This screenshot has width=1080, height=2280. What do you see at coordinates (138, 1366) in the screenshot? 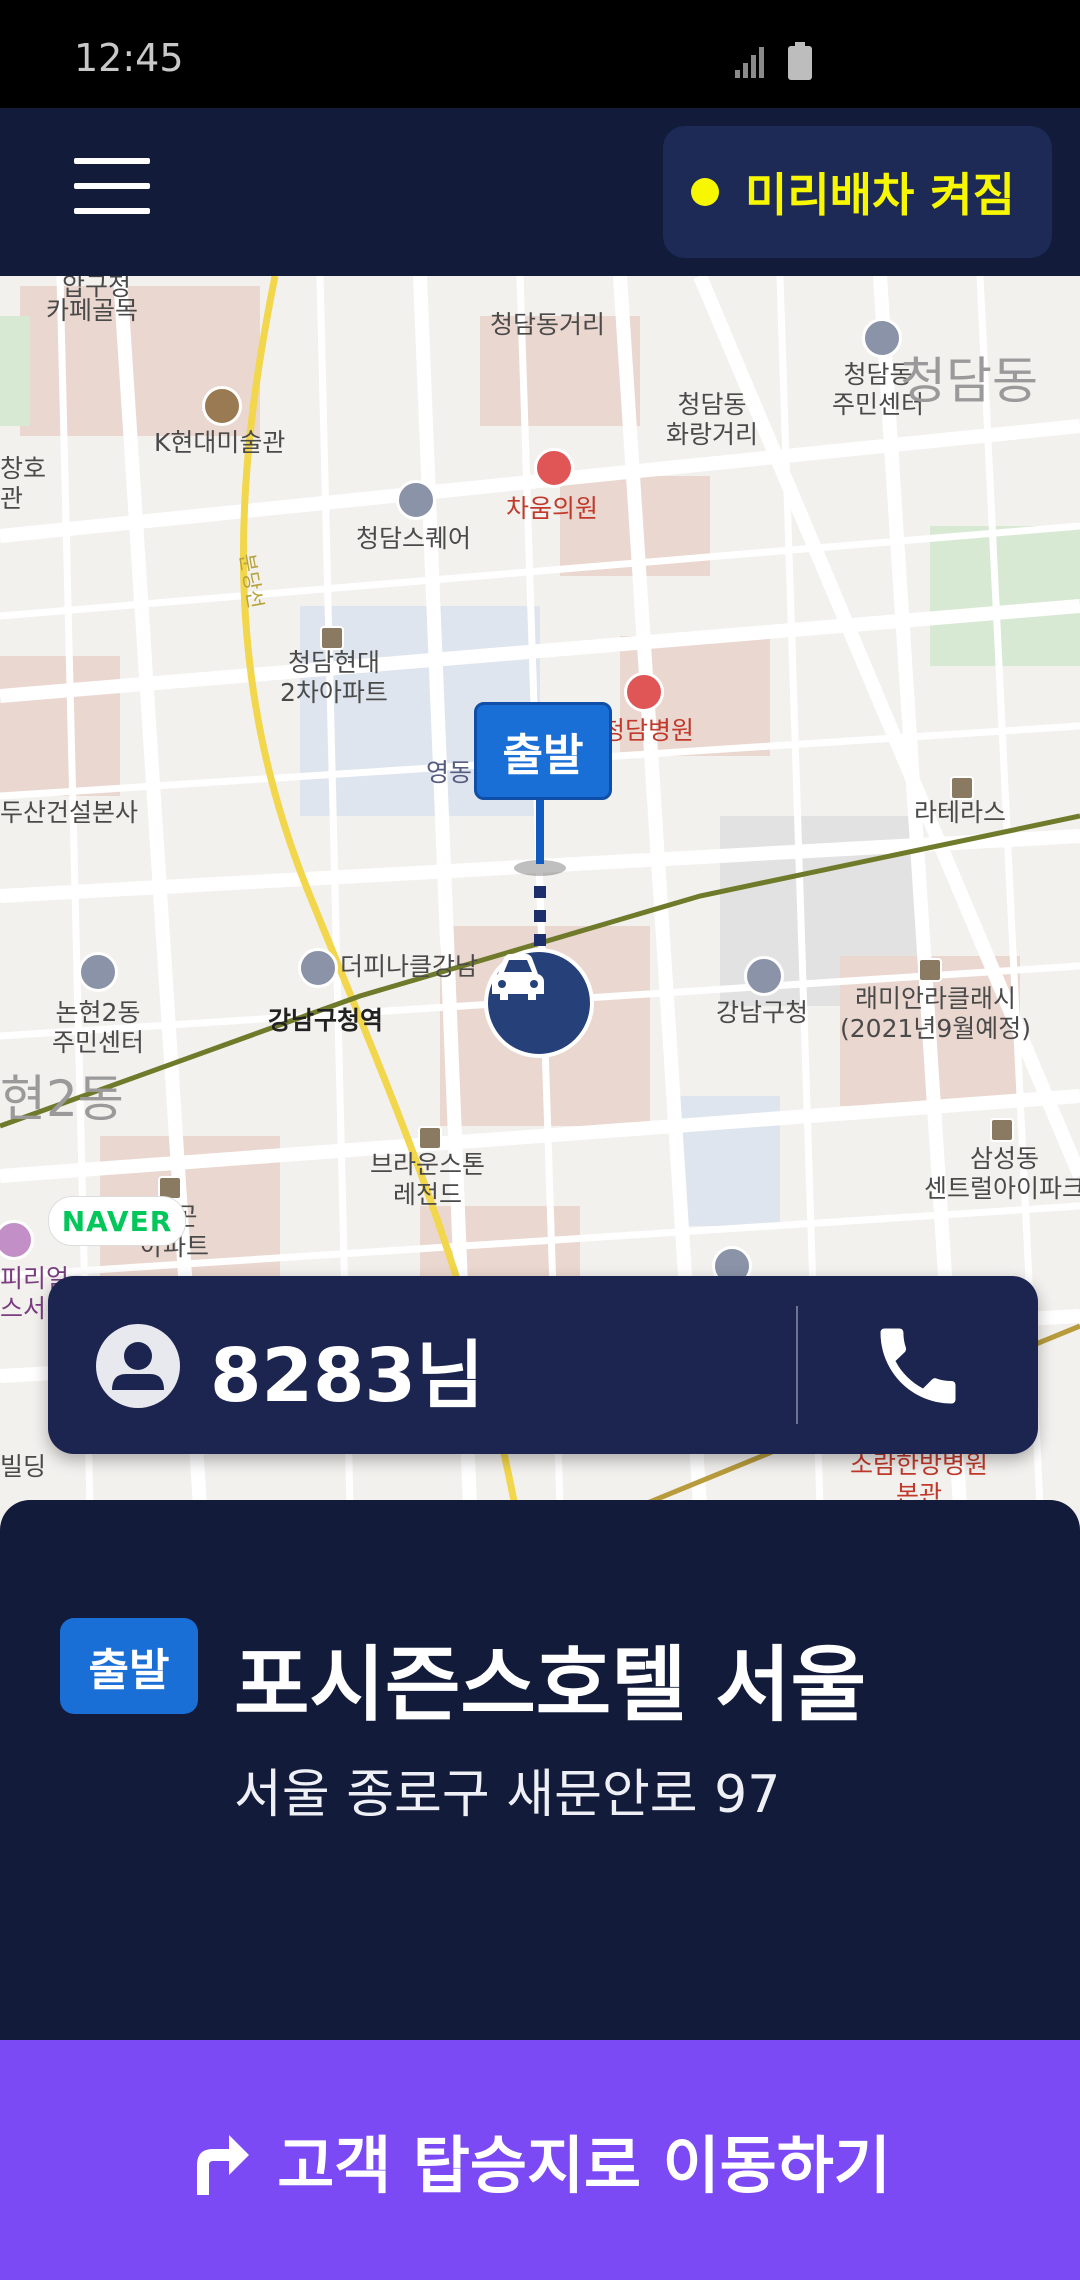
I see `user-avatar-icon` at bounding box center [138, 1366].